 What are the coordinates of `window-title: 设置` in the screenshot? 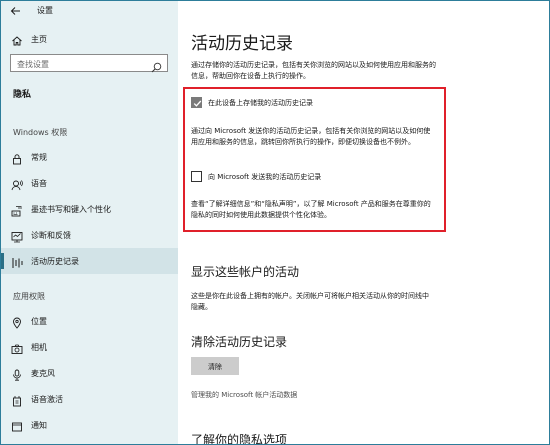 It's located at (45, 10).